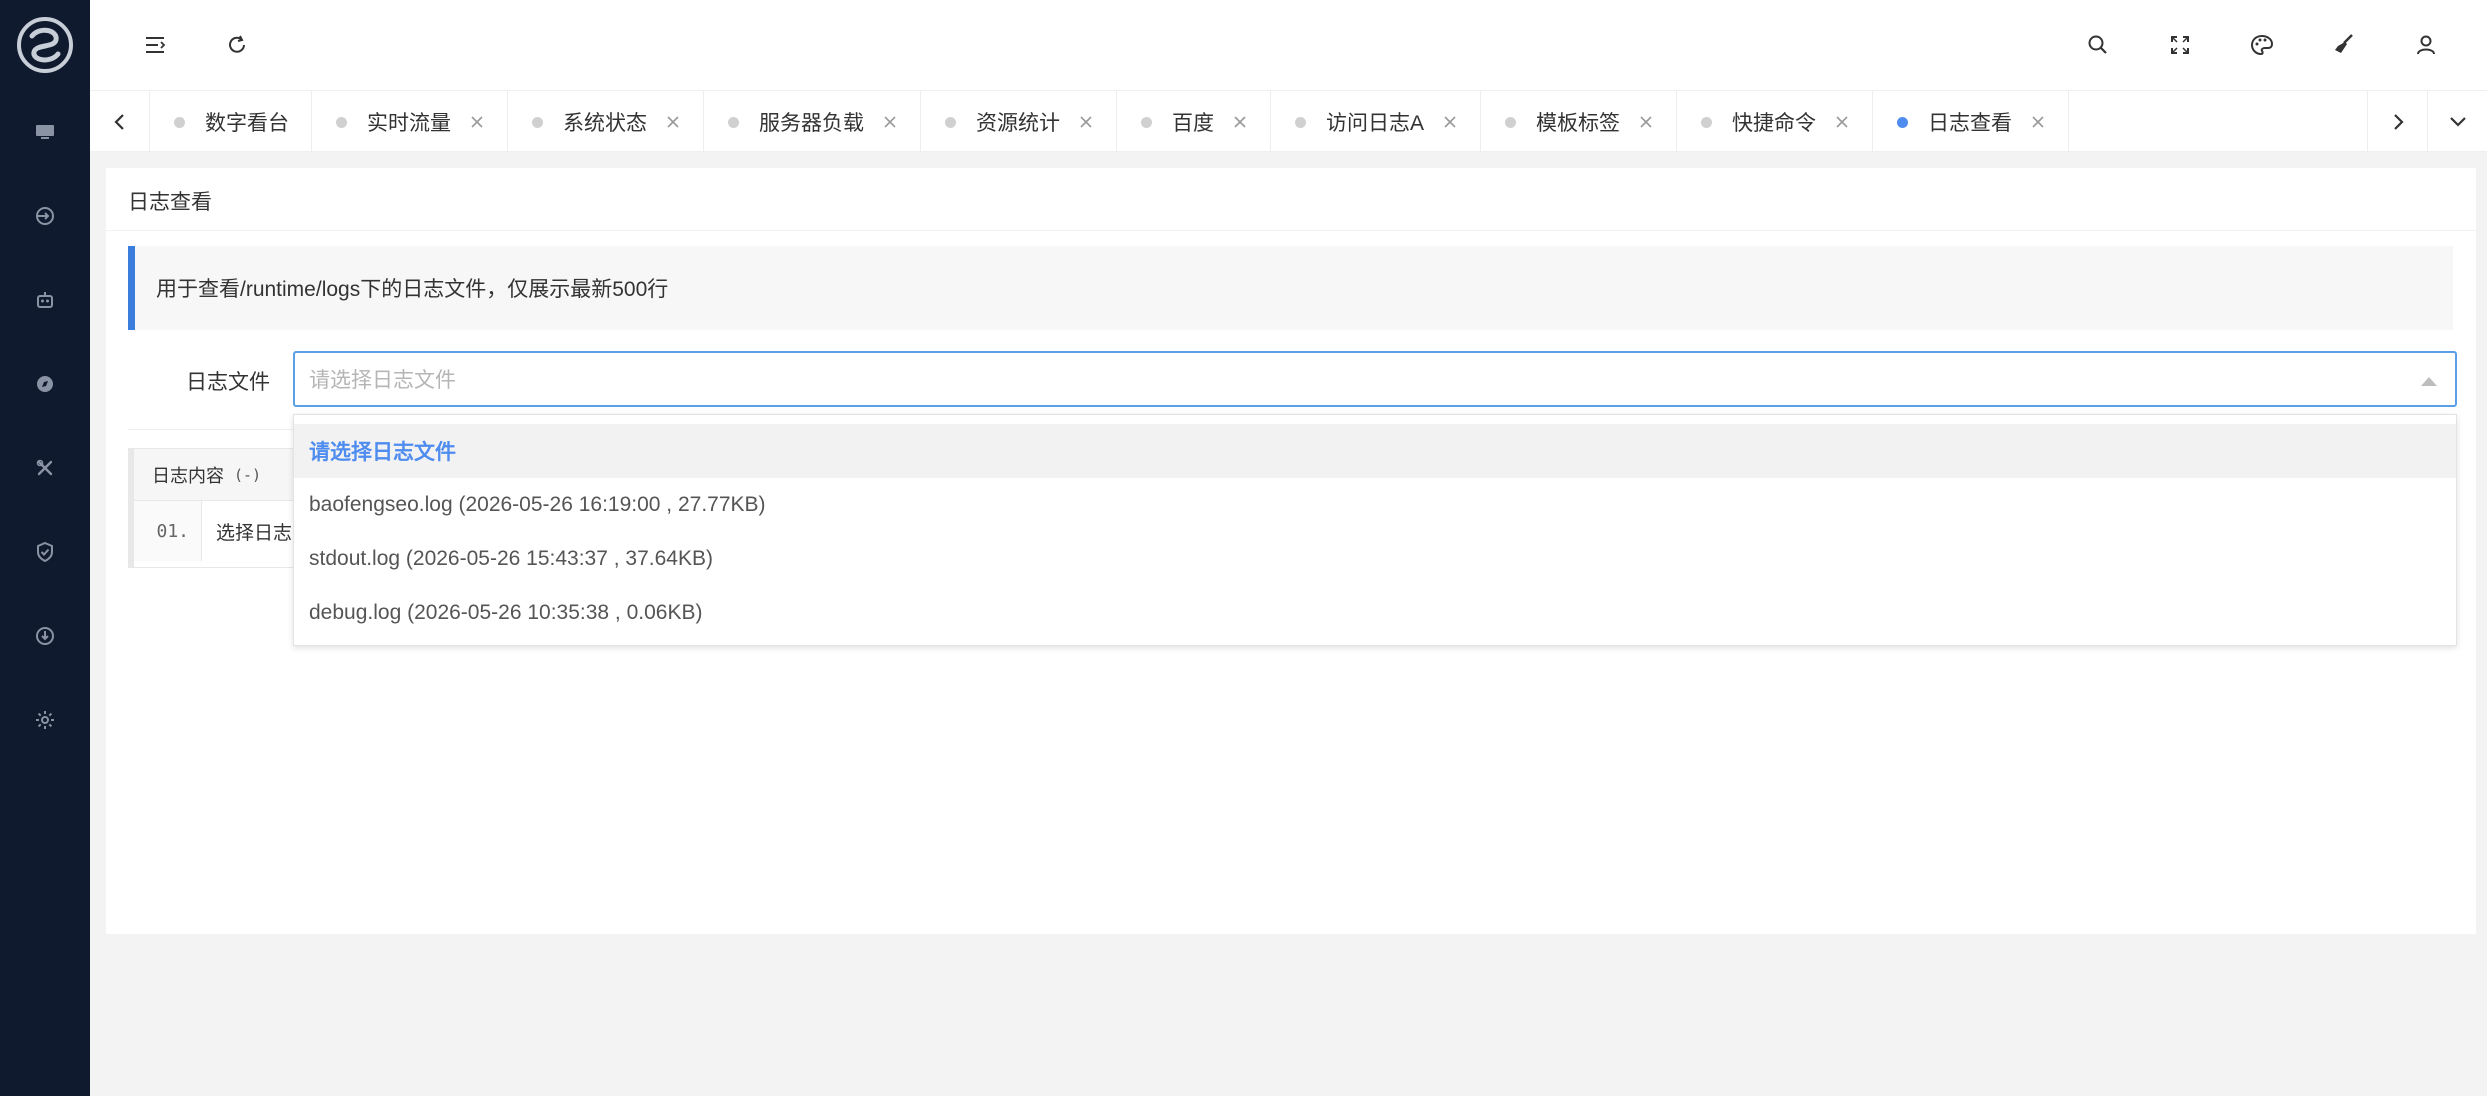 The width and height of the screenshot is (2487, 1096). I want to click on user-icon, so click(2426, 45).